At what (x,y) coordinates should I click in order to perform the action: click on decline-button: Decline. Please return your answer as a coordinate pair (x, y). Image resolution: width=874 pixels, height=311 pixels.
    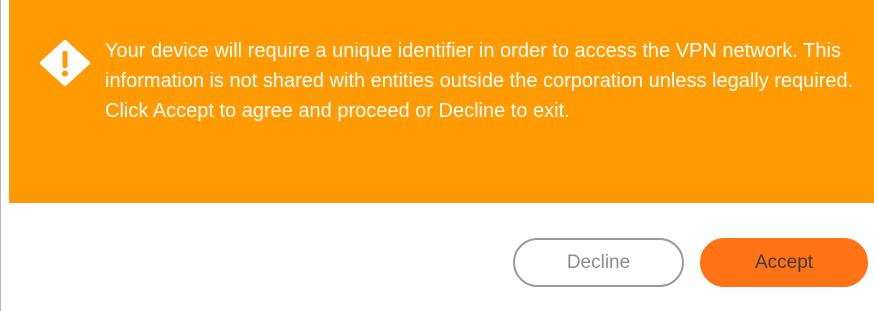
    Looking at the image, I should click on (598, 262).